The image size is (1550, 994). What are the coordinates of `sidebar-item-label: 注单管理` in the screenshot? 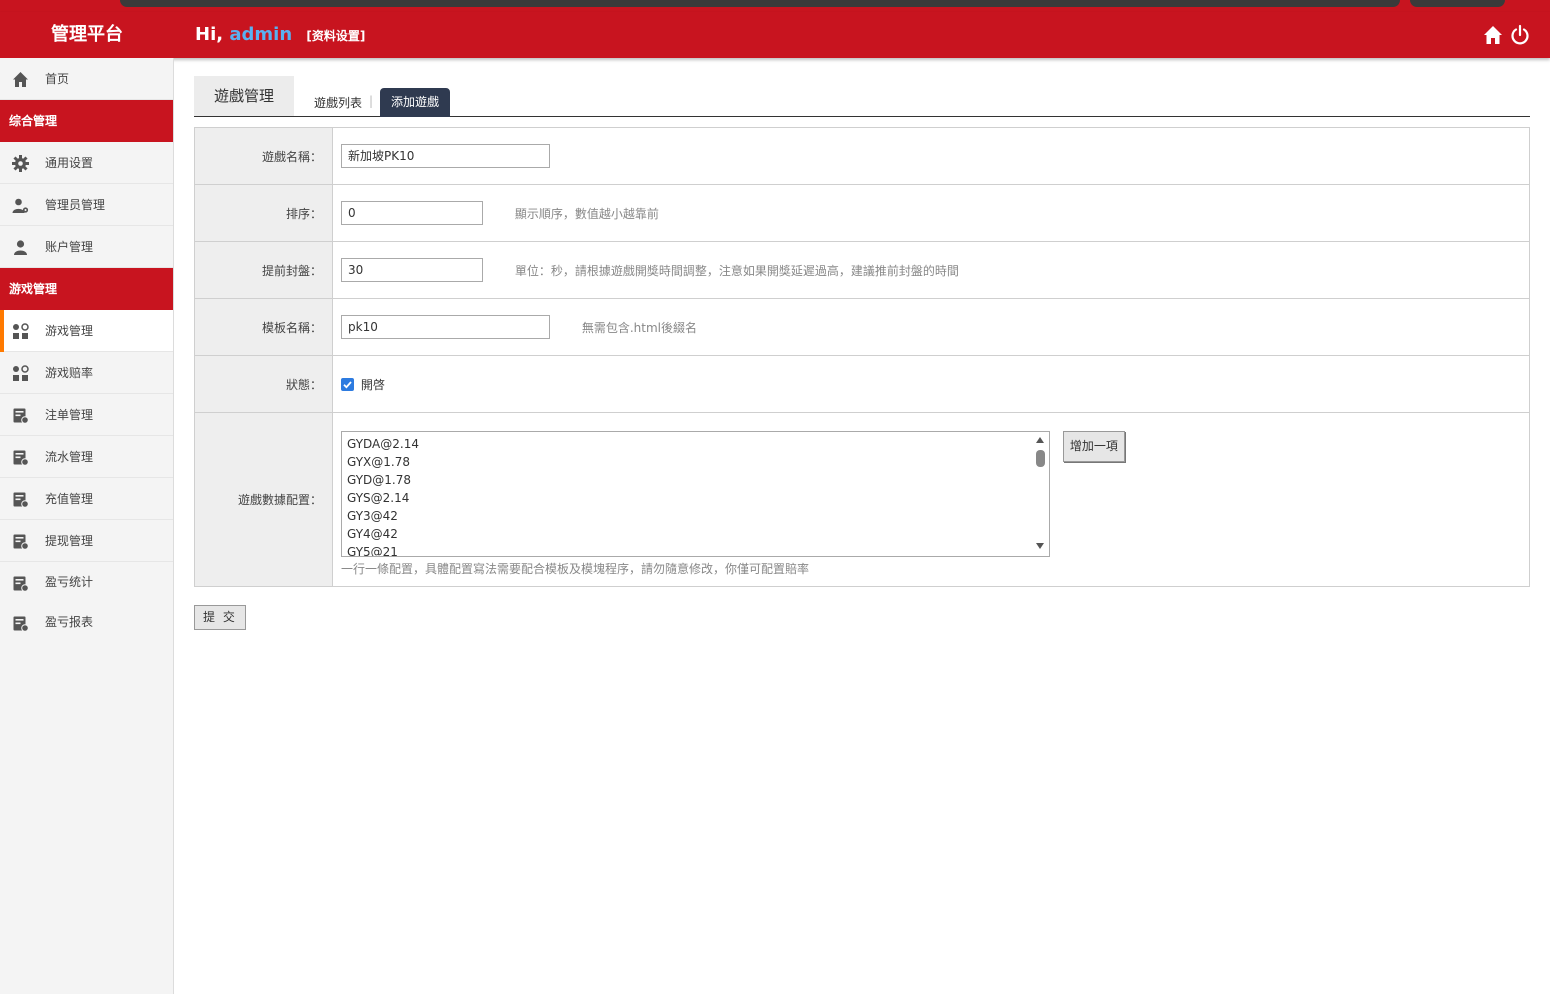 It's located at (69, 415).